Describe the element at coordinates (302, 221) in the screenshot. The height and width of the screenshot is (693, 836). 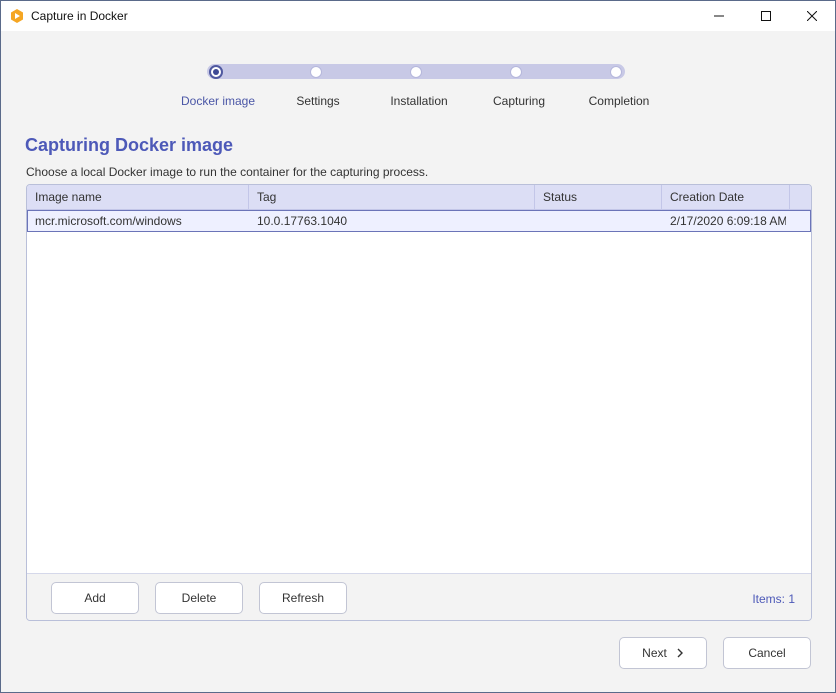
I see `cell-tag: 10.0.17763.1040` at that location.